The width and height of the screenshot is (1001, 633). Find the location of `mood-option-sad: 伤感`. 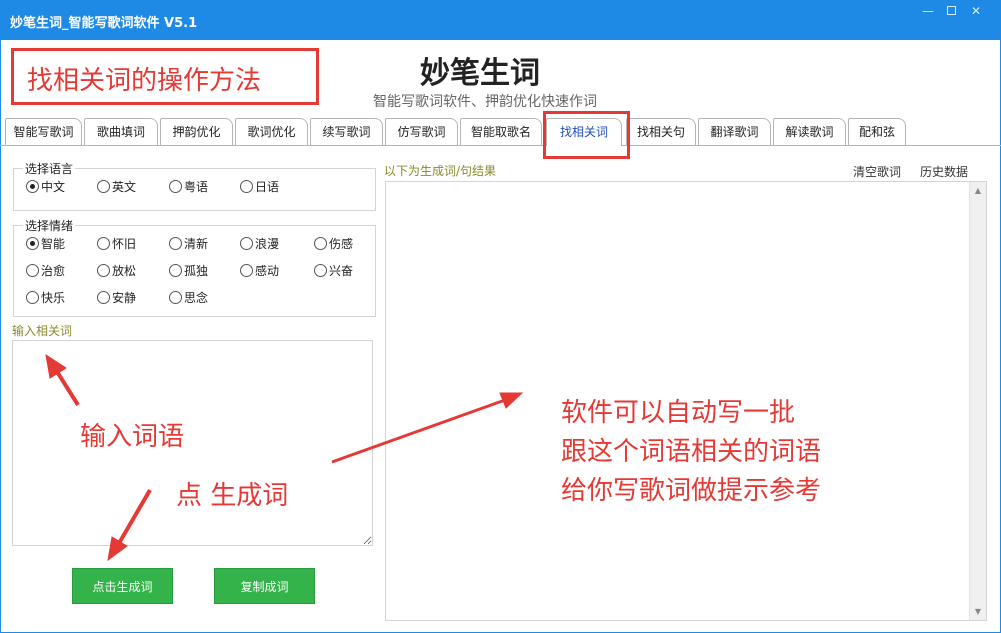

mood-option-sad: 伤感 is located at coordinates (333, 244).